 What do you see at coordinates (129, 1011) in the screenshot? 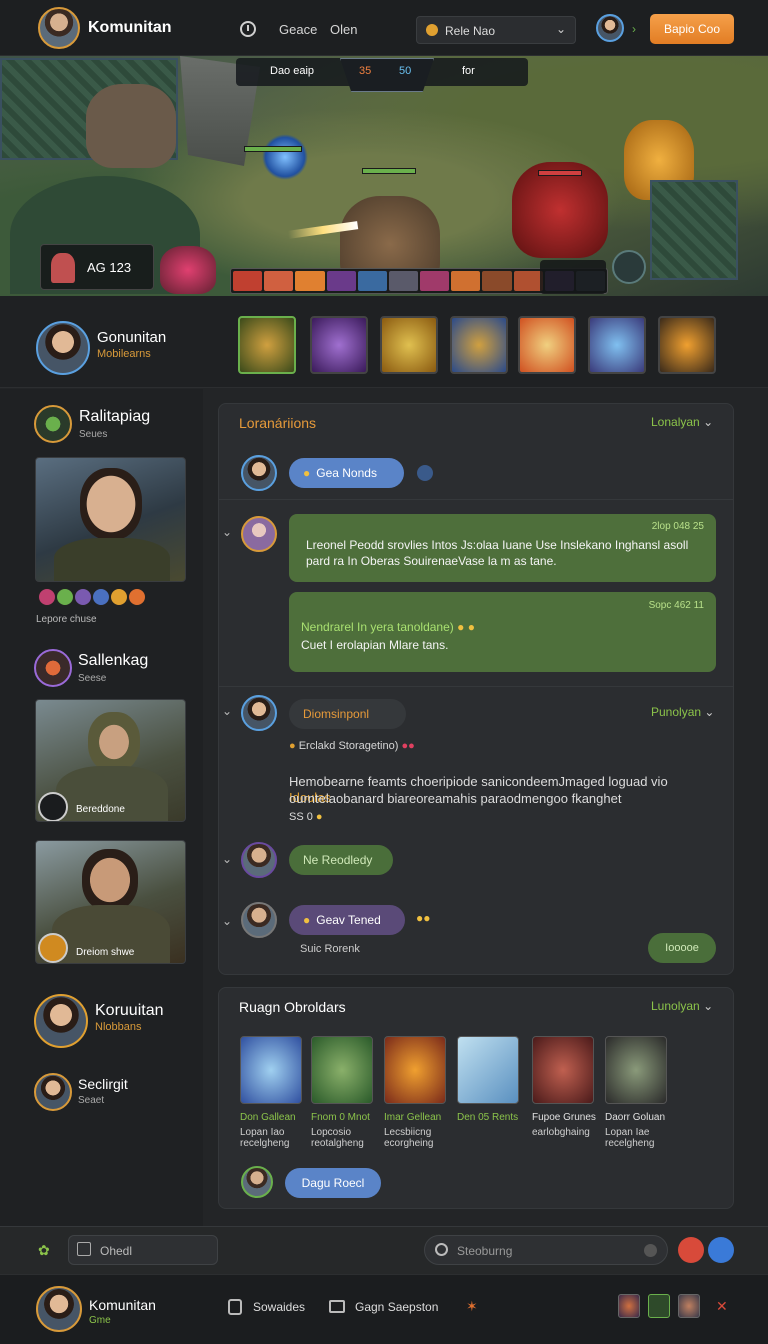
I see `sidebar-user-name: Koruuitan` at bounding box center [129, 1011].